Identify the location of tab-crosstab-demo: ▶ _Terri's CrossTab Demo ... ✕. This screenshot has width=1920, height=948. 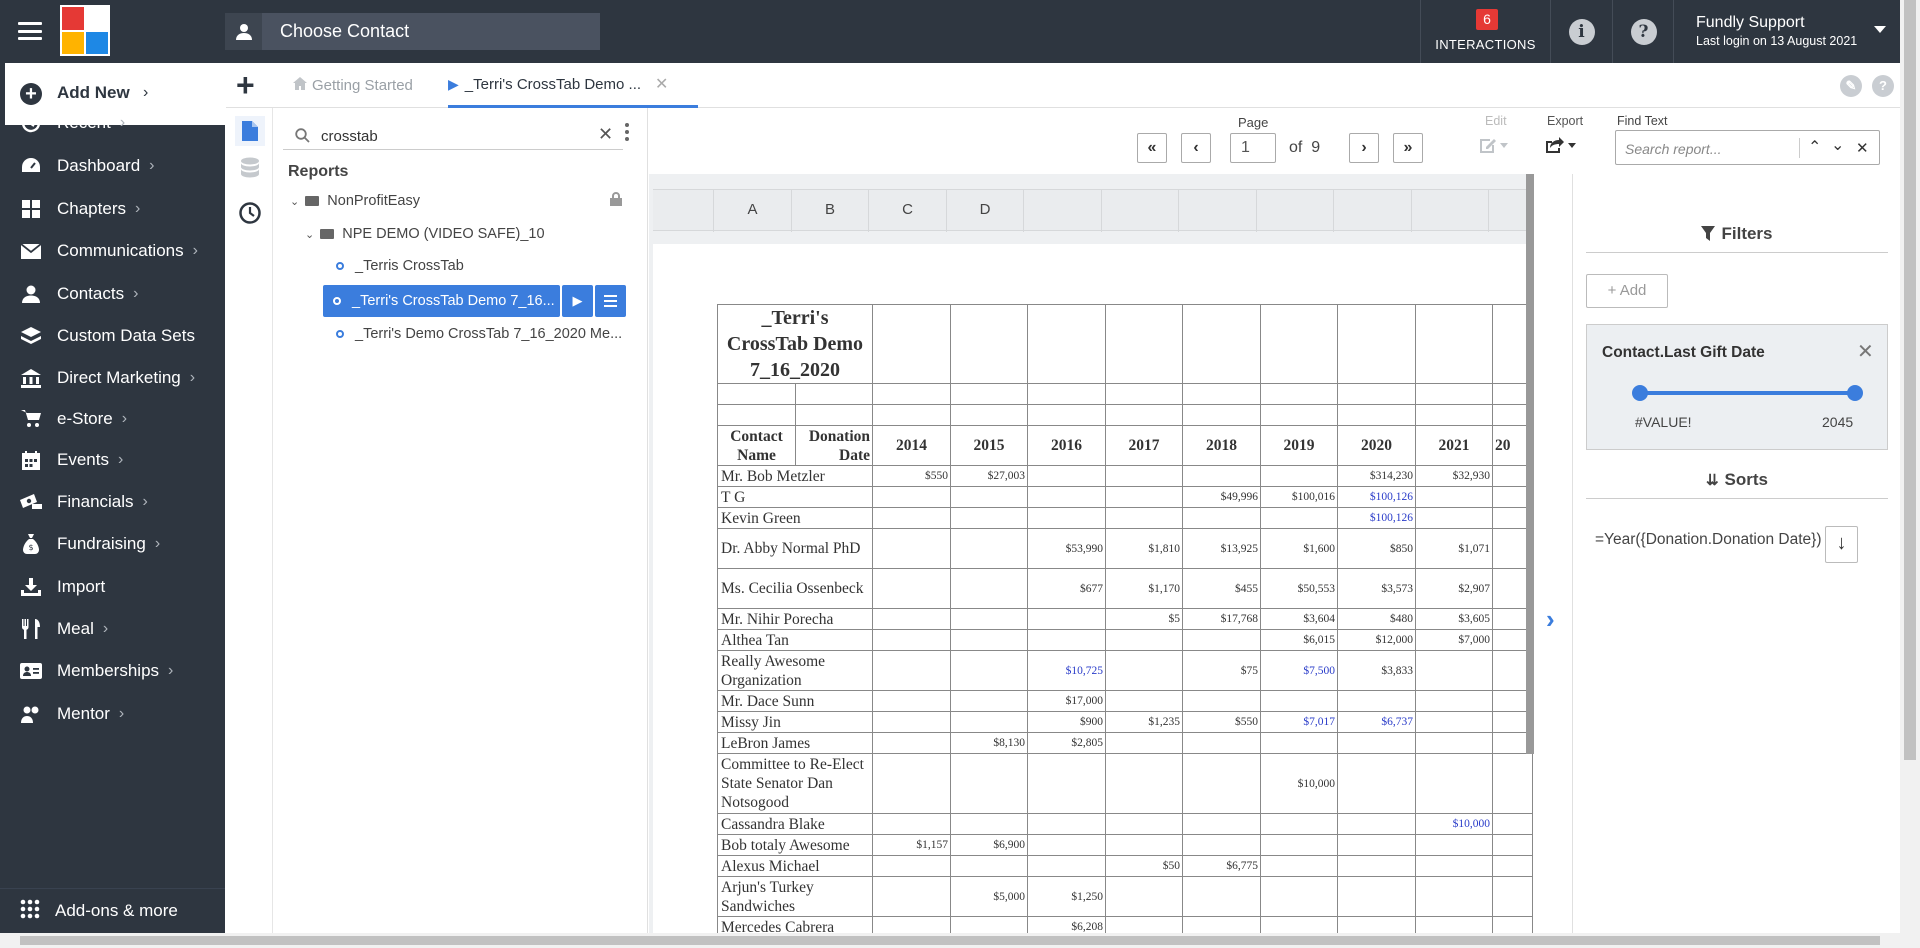
(573, 85).